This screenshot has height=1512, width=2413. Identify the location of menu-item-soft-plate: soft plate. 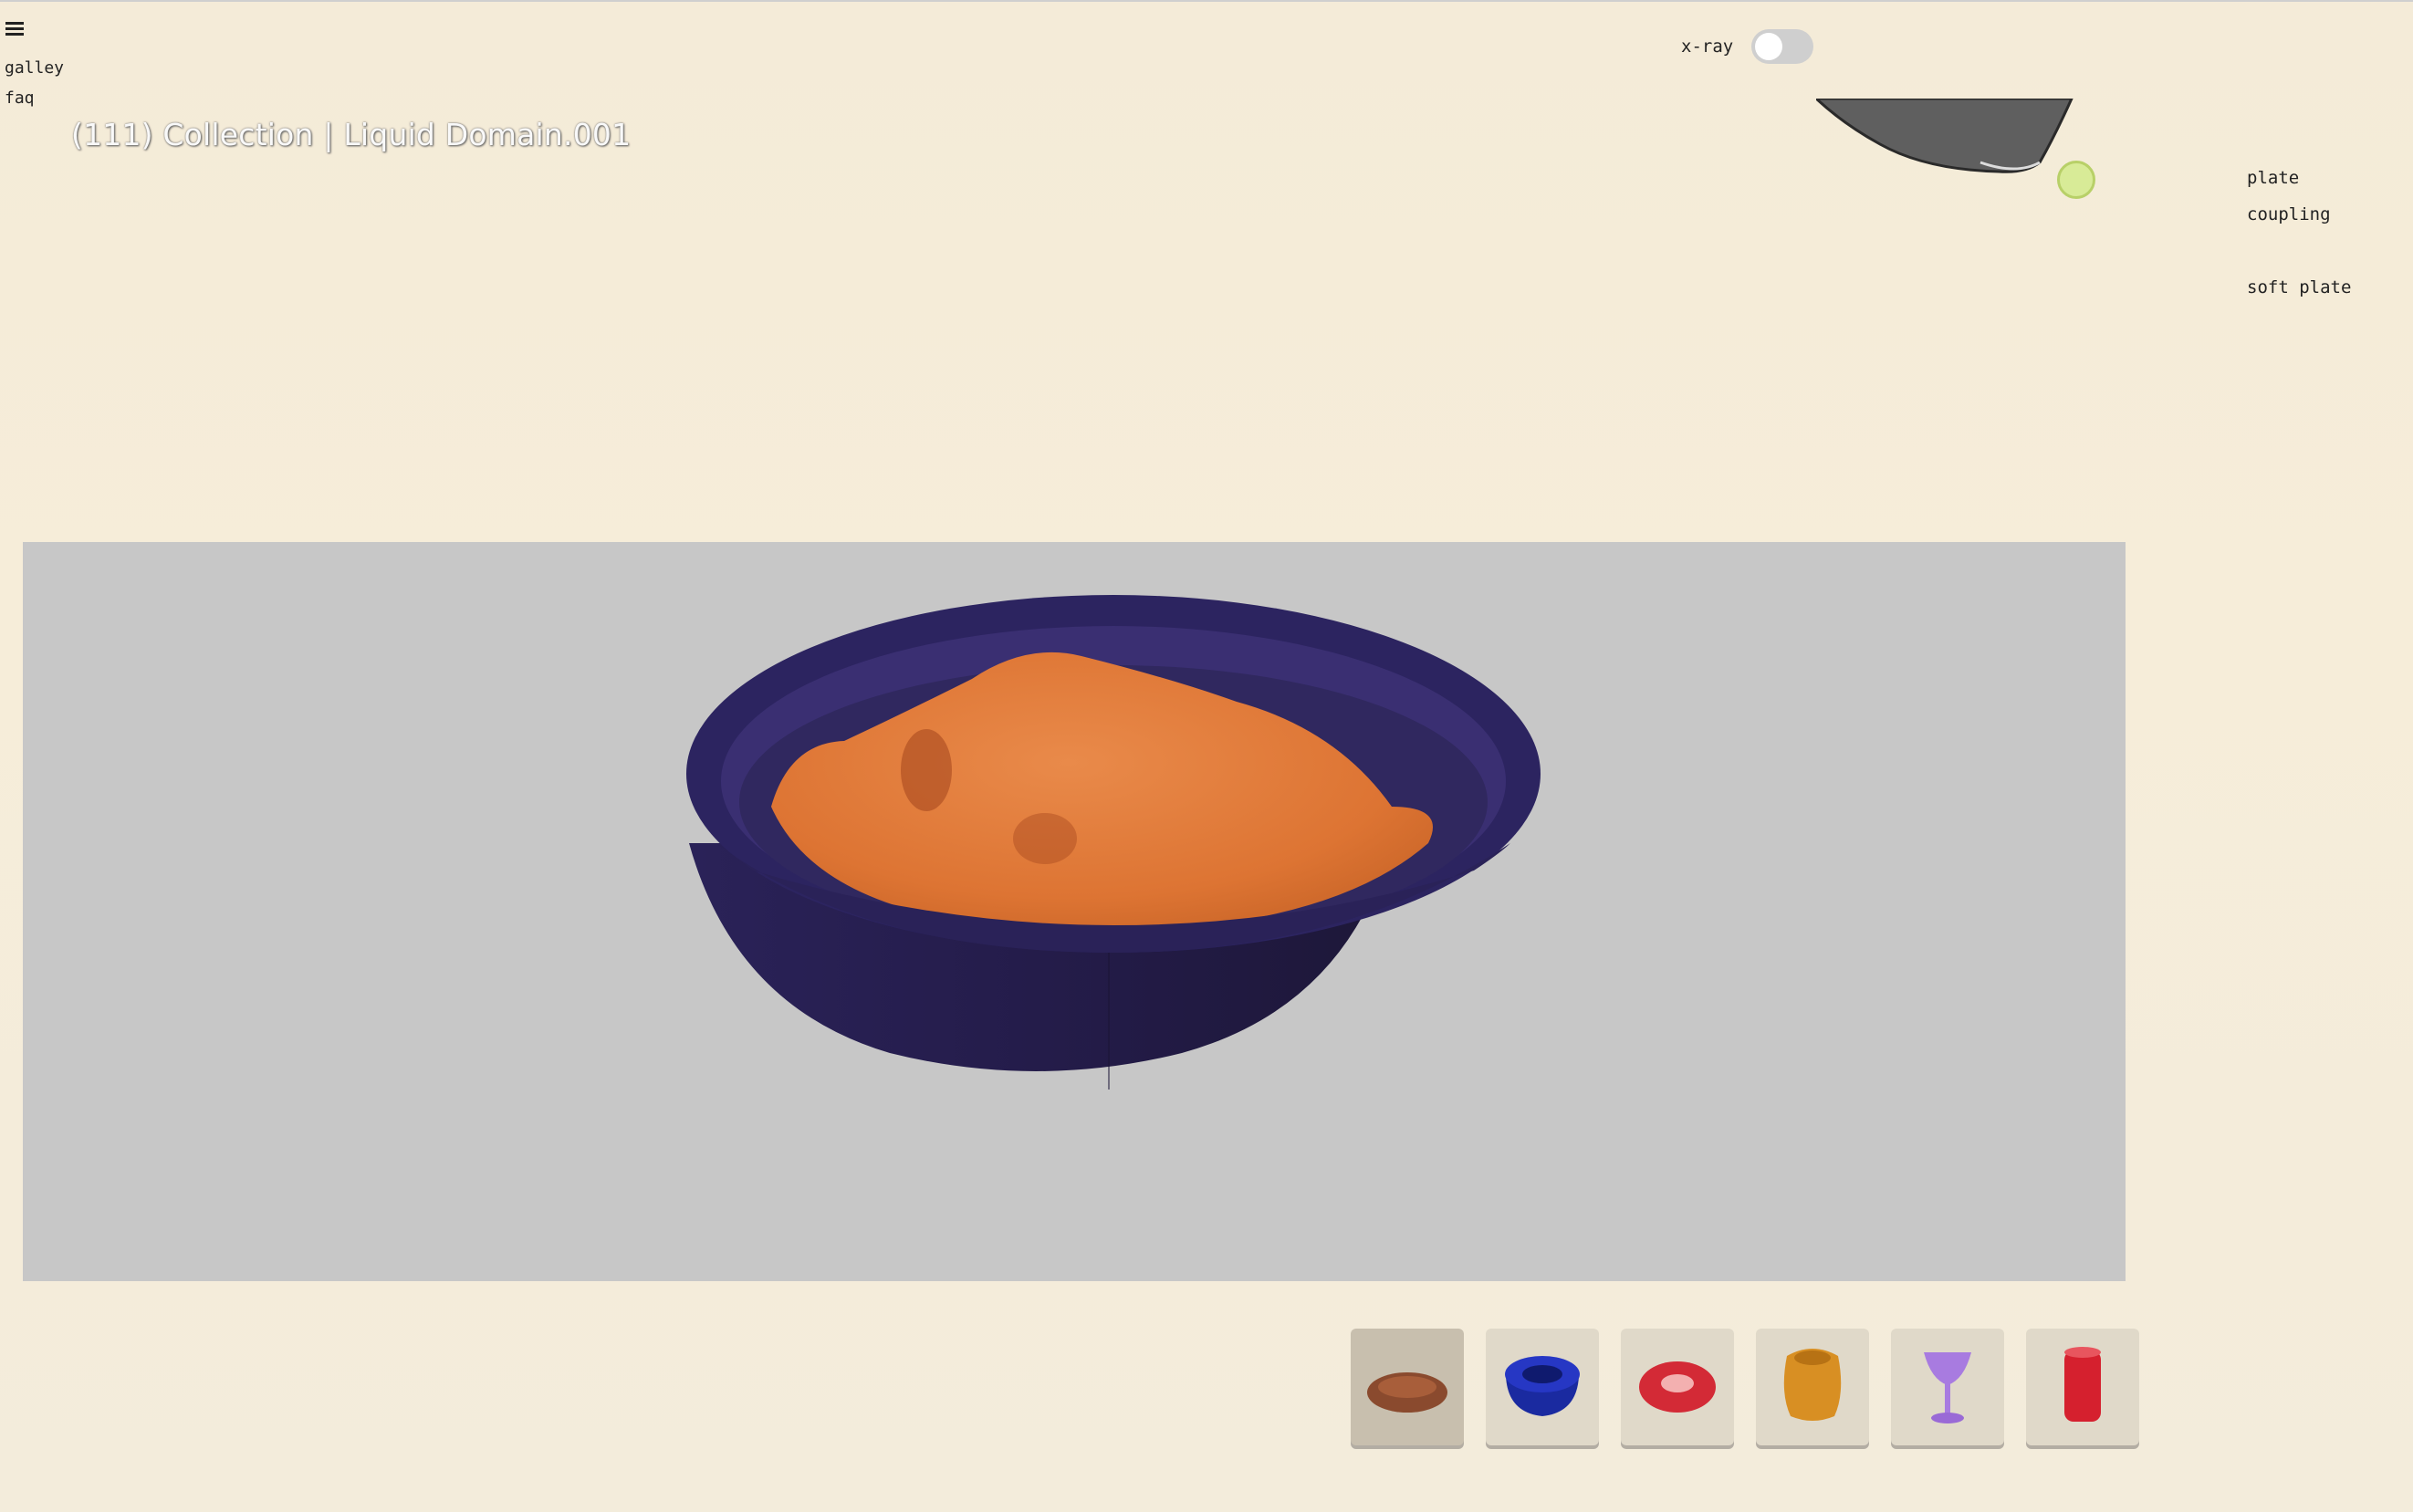
(2299, 287).